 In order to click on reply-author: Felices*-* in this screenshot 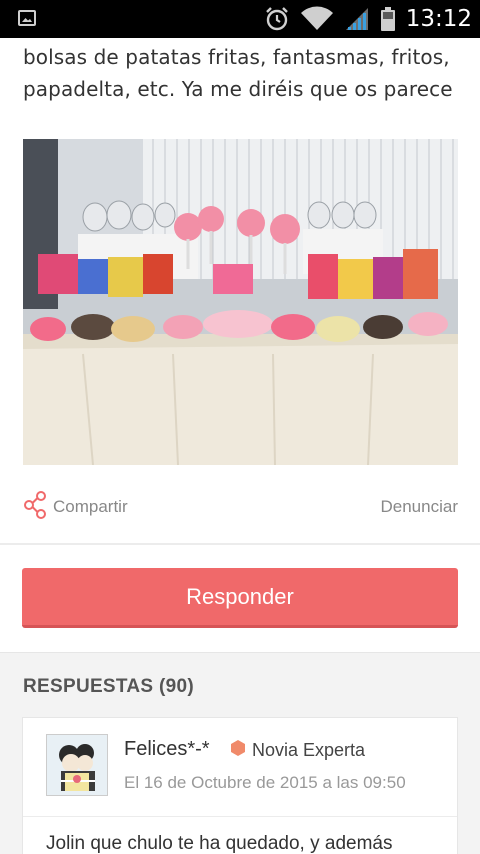, I will do `click(167, 749)`.